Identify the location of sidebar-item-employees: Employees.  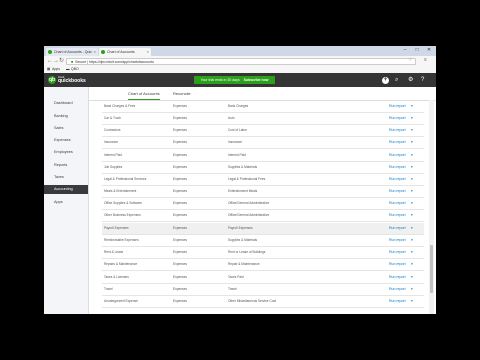
(66, 152).